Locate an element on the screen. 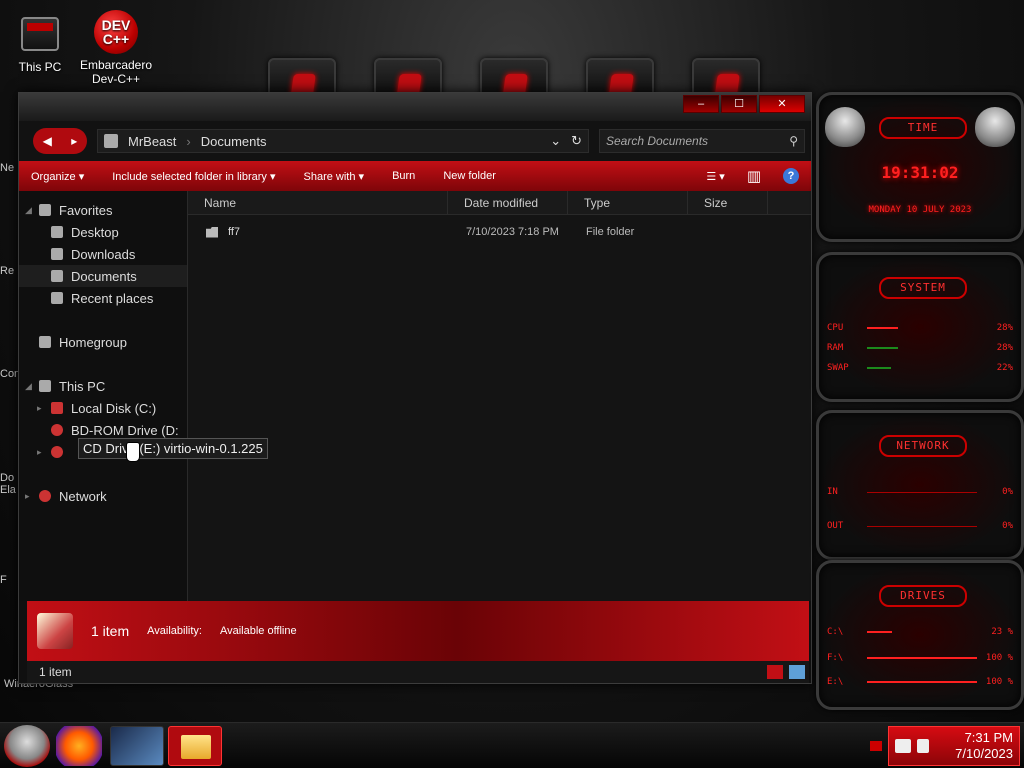 This screenshot has height=768, width=1024. devcpp-glyph-top: DEV is located at coordinates (116, 25).